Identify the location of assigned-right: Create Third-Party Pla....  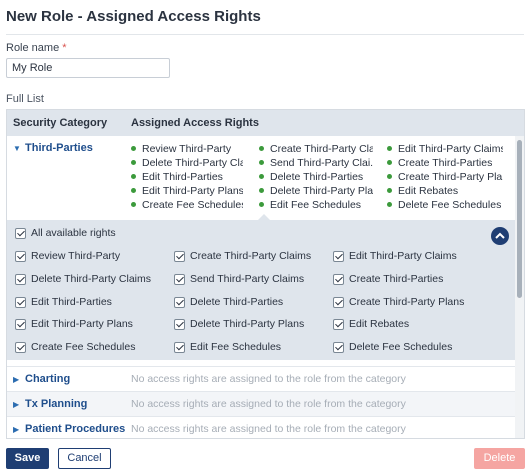
(445, 177).